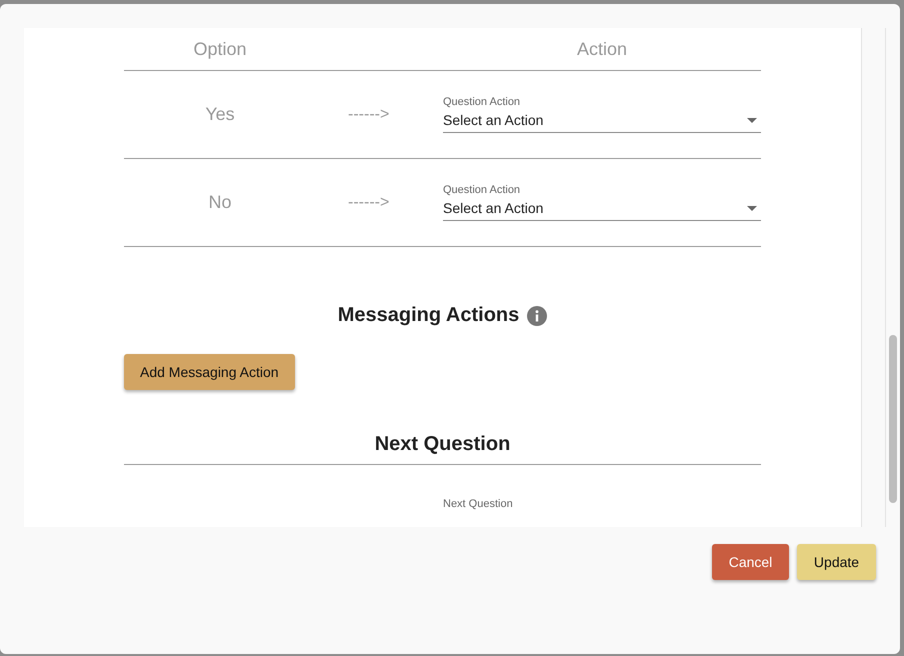 The height and width of the screenshot is (656, 904). What do you see at coordinates (442, 444) in the screenshot?
I see `section-title: Next Question` at bounding box center [442, 444].